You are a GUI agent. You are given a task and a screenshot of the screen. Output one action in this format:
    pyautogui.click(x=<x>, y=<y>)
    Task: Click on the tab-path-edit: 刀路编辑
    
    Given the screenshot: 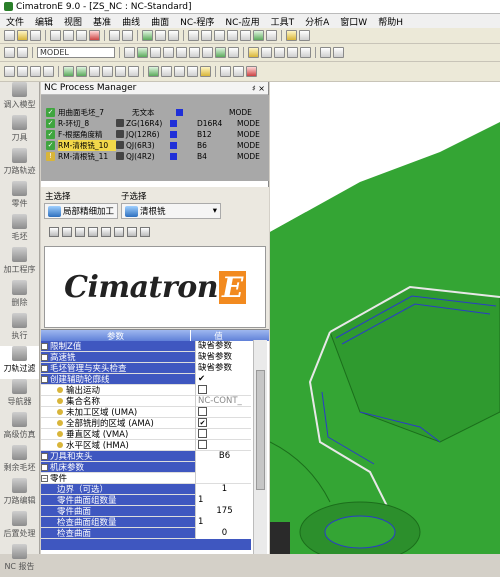 What is the action you would take?
    pyautogui.click(x=19, y=494)
    